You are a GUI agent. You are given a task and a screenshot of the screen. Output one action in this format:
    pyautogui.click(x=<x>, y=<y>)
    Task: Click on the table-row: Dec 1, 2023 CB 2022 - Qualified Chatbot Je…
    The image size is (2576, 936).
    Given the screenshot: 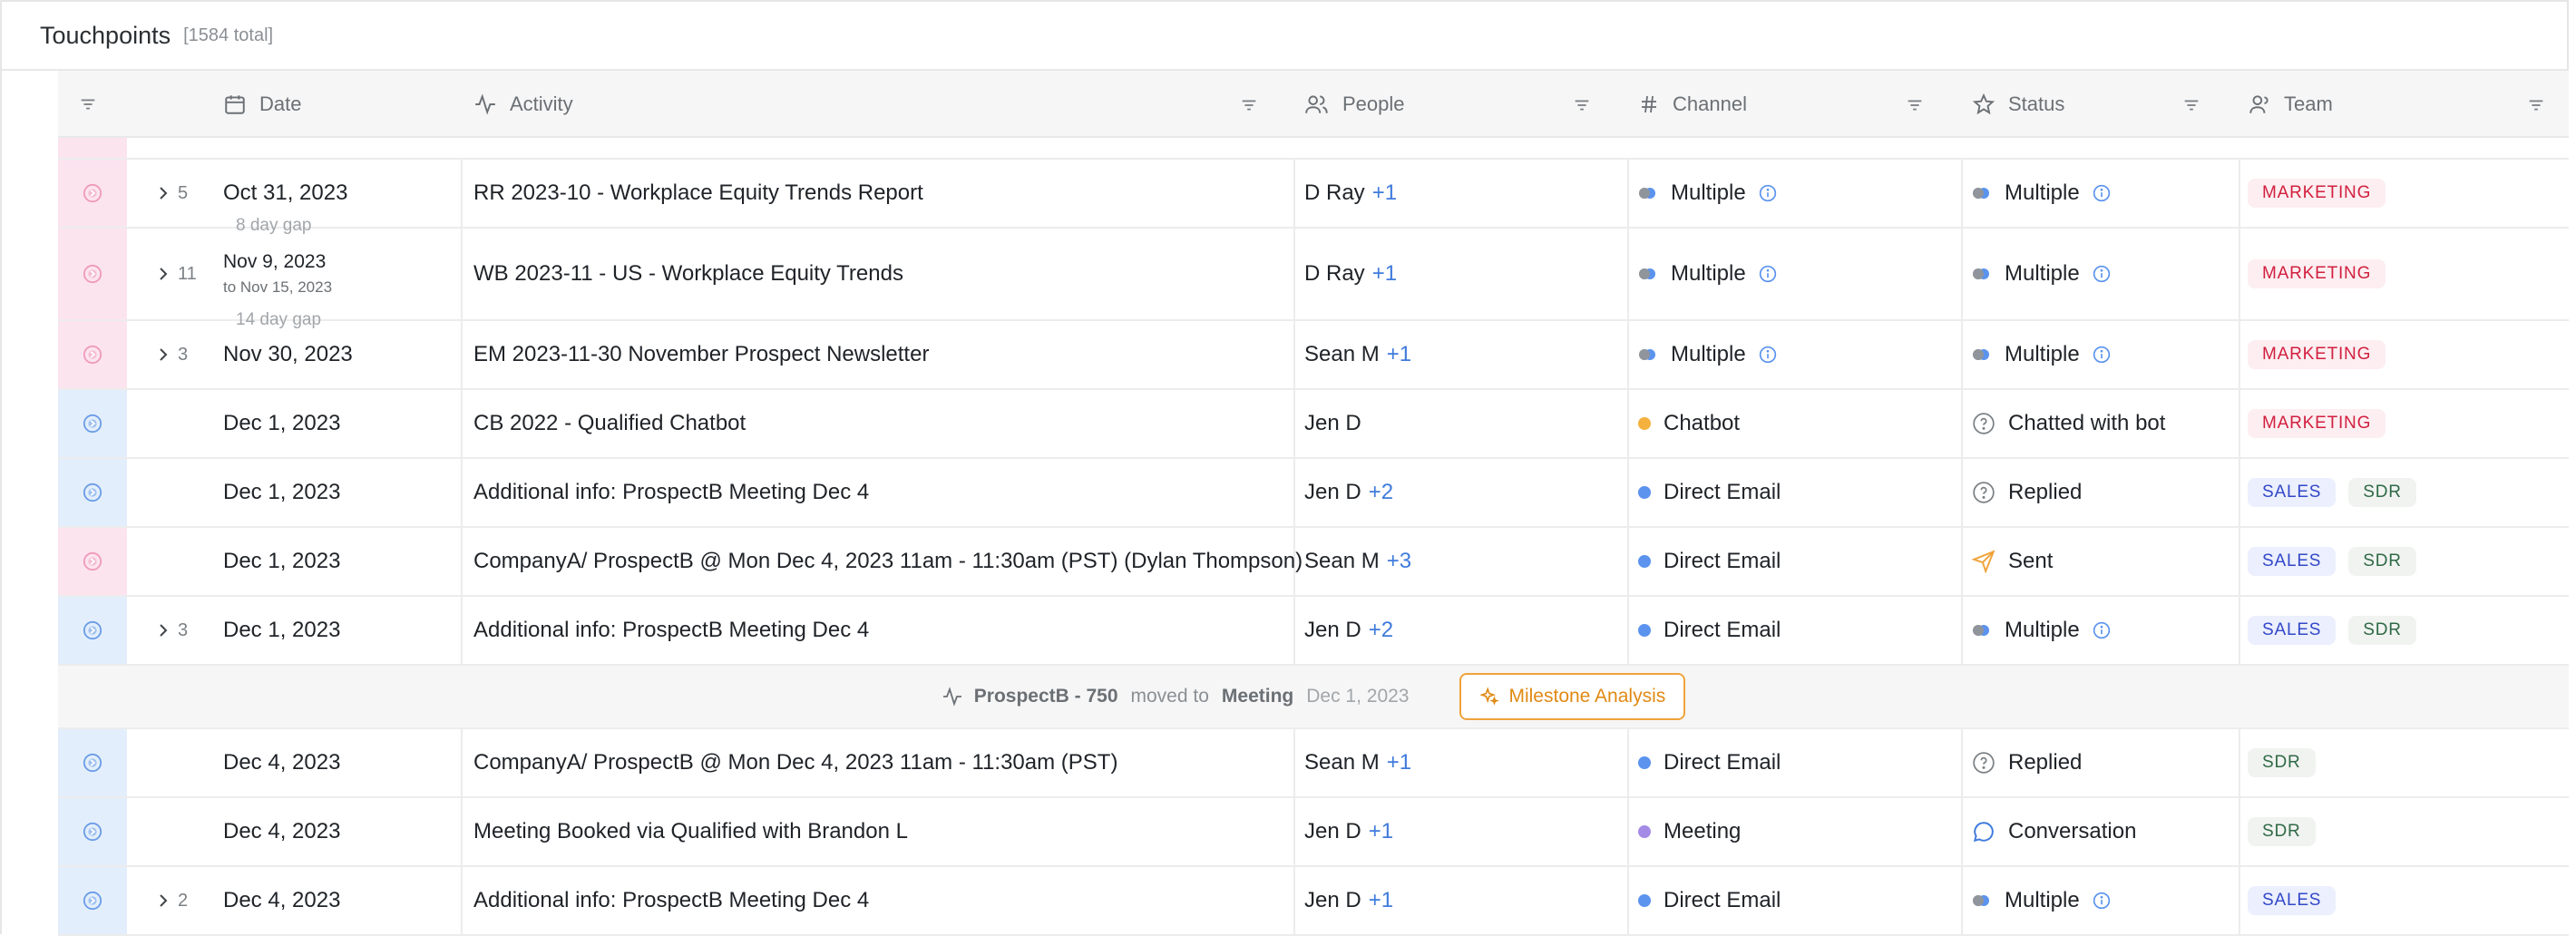 What is the action you would take?
    pyautogui.click(x=1313, y=424)
    